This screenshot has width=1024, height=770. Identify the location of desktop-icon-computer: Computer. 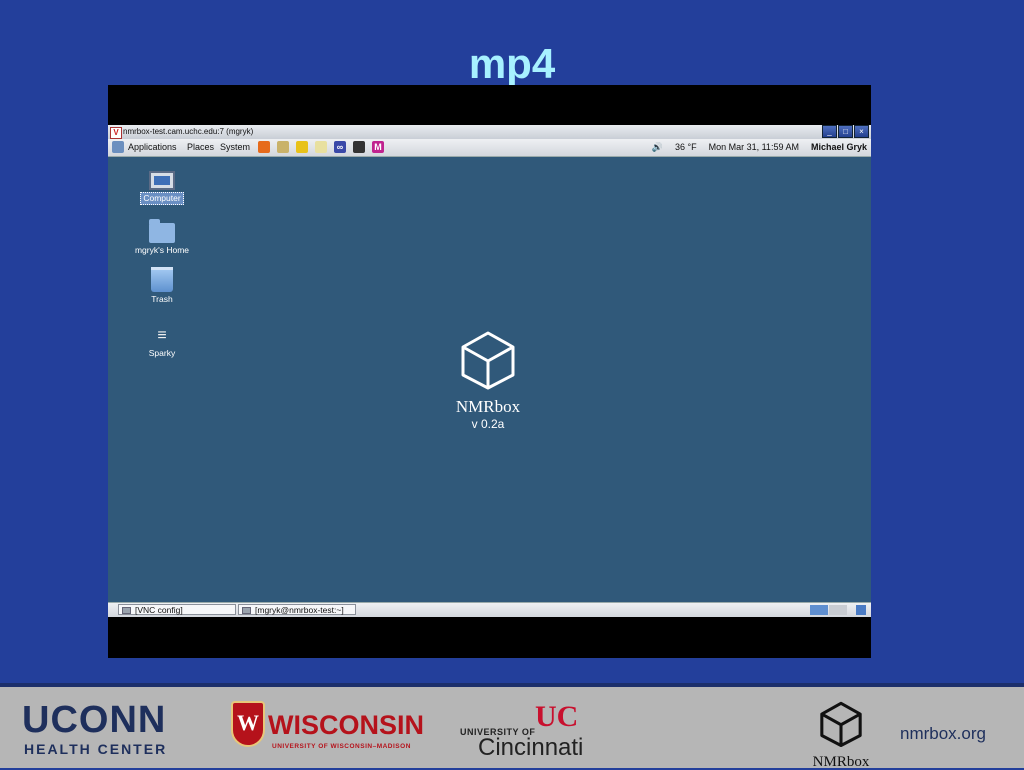
(162, 188).